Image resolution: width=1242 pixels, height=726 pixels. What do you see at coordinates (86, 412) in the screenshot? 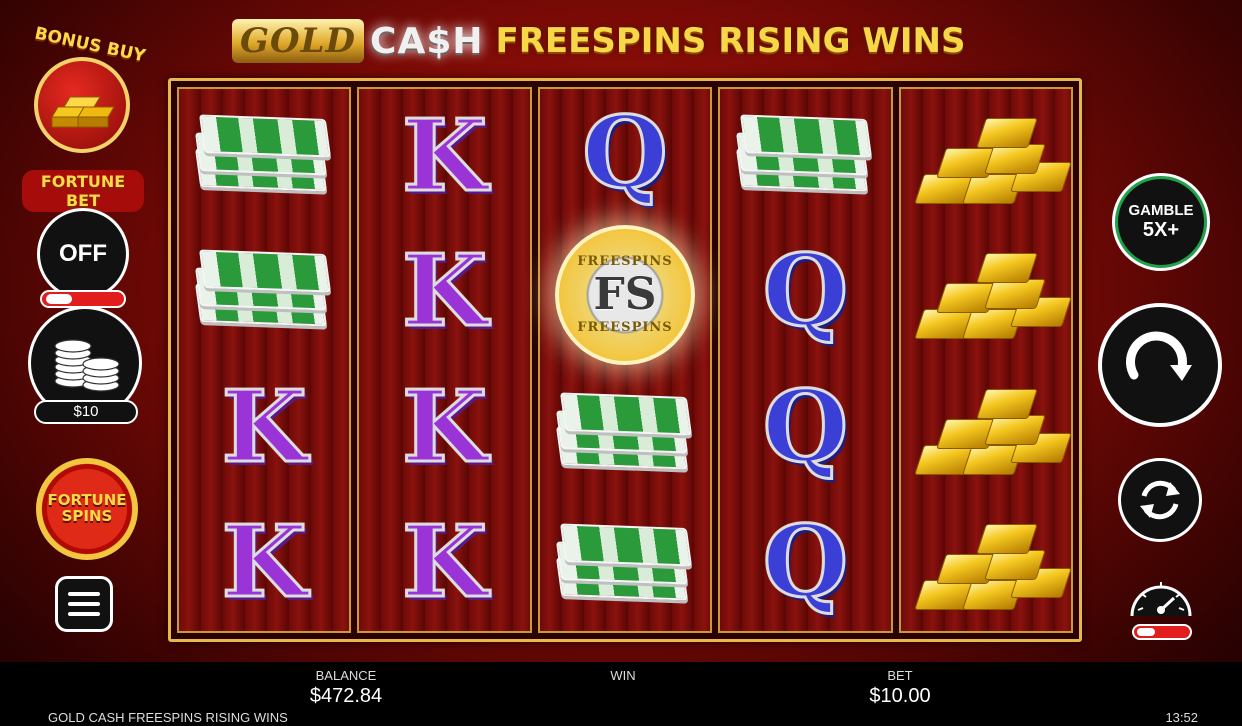
I see `bet-value-badge: $10` at bounding box center [86, 412].